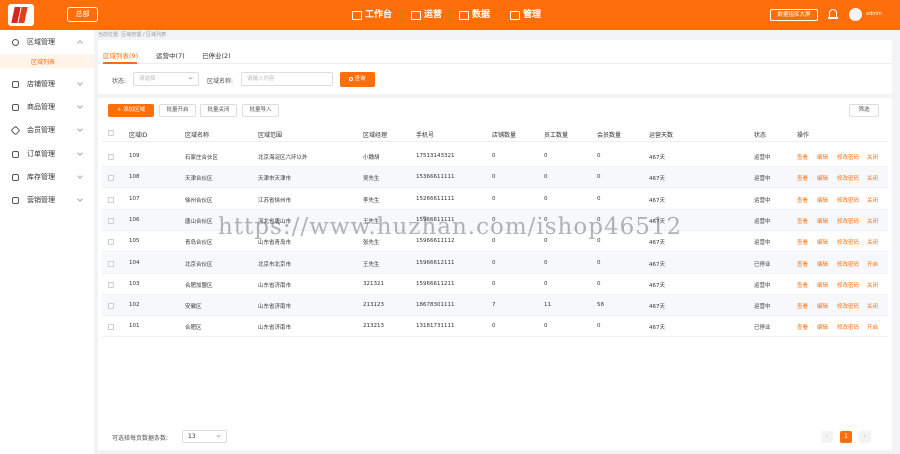 The width and height of the screenshot is (900, 454). Describe the element at coordinates (762, 264) in the screenshot. I see `cell-status: 已停业` at that location.